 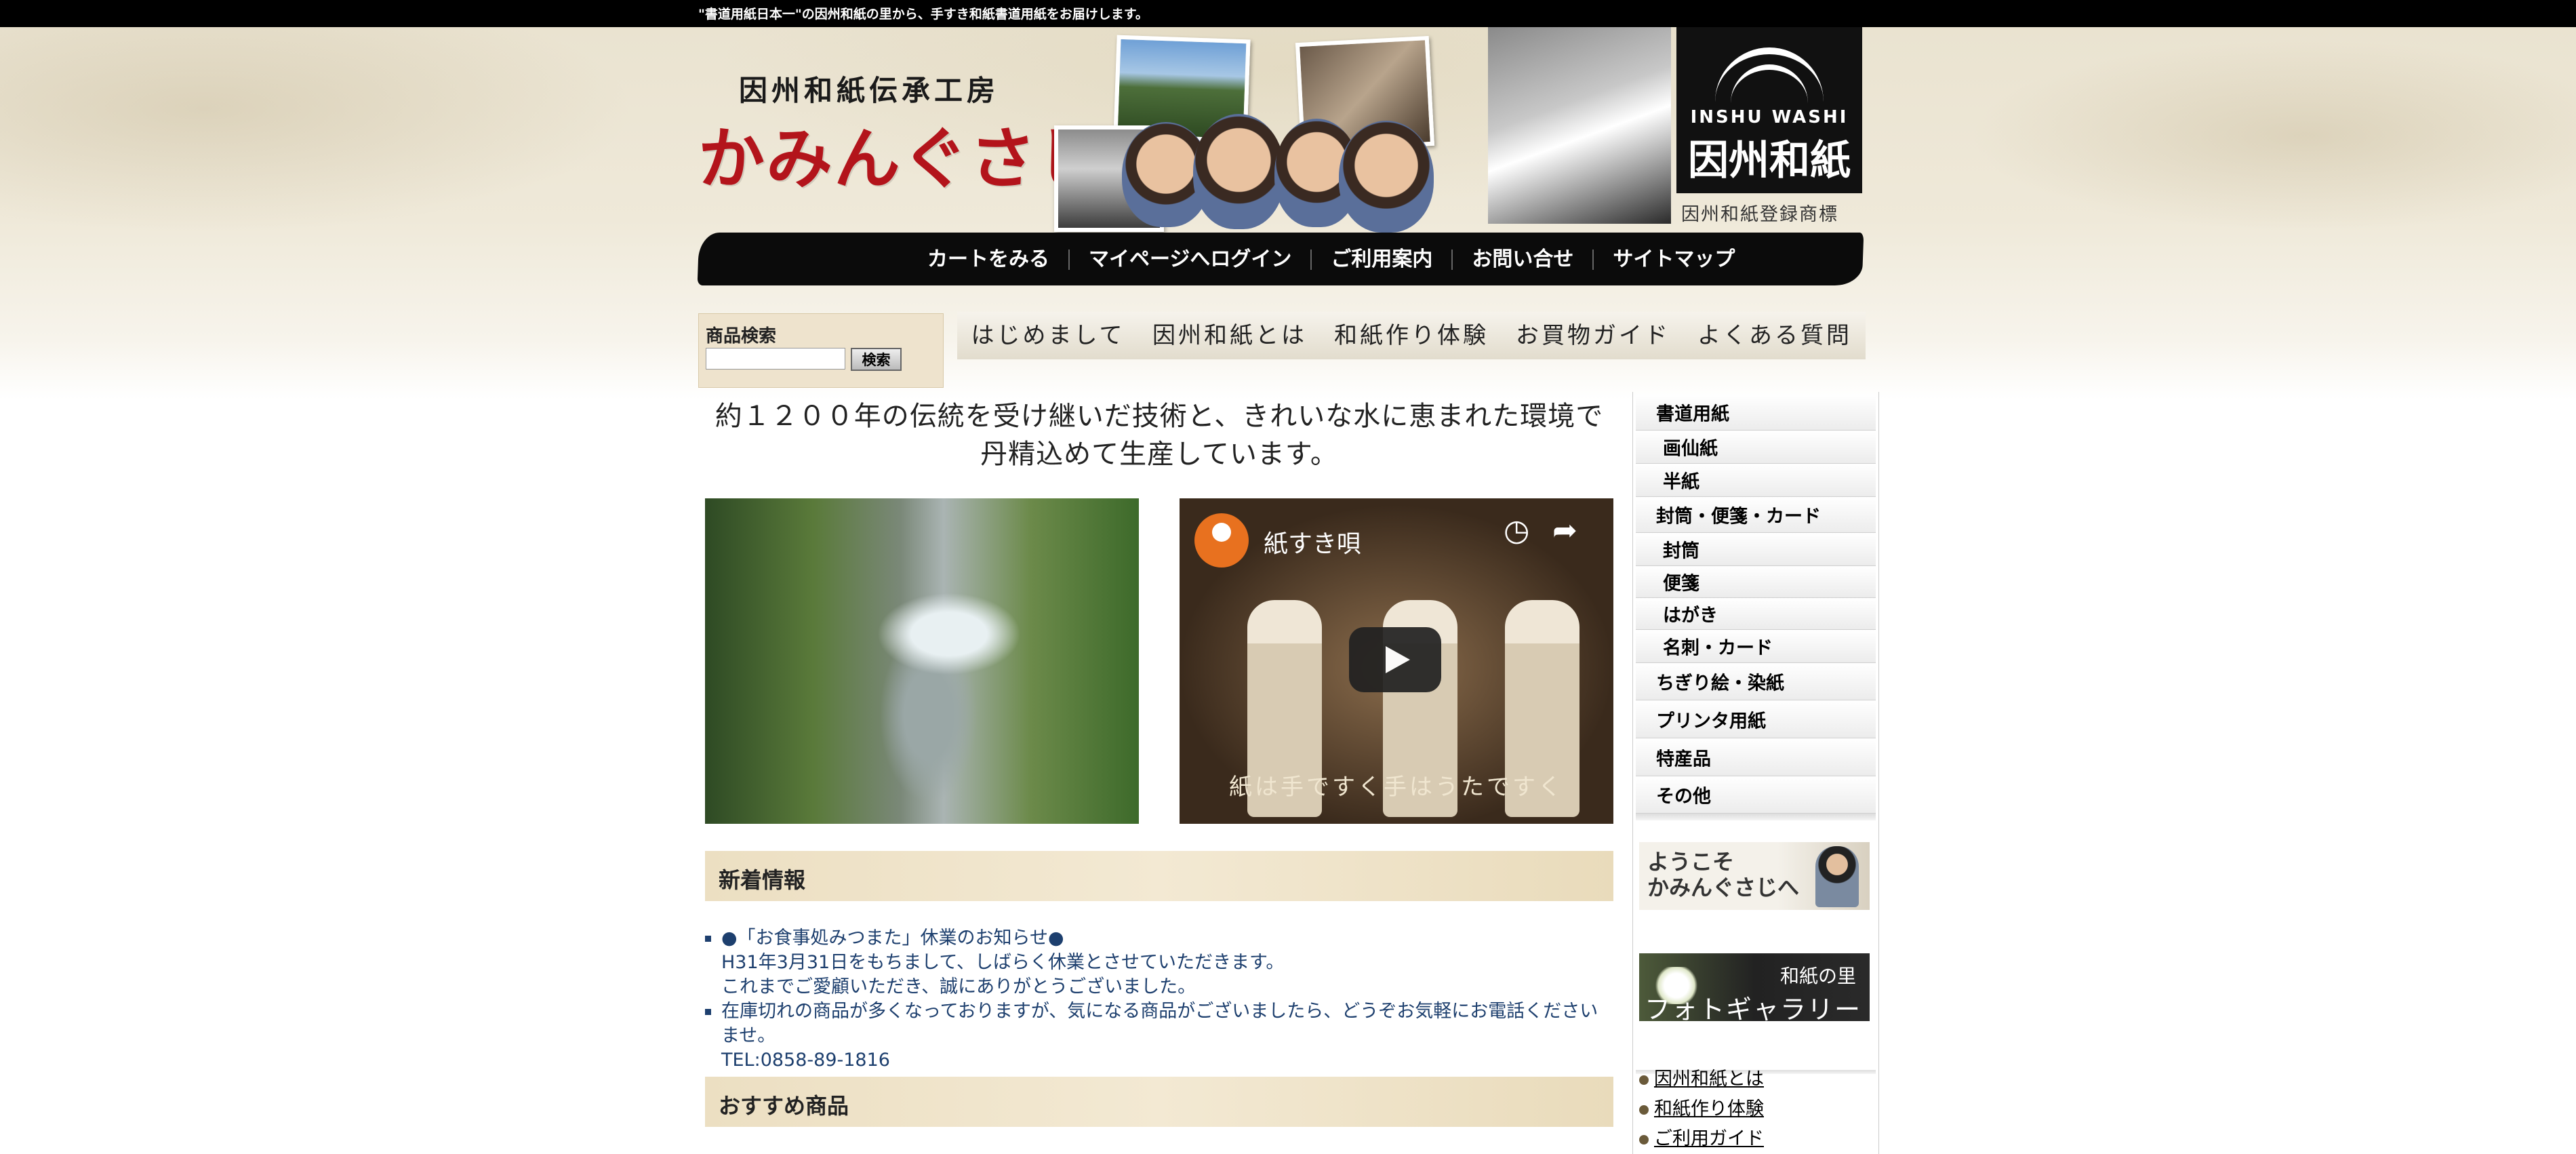 What do you see at coordinates (1769, 160) in the screenshot?
I see `brand-japanese-name: 因州和紙` at bounding box center [1769, 160].